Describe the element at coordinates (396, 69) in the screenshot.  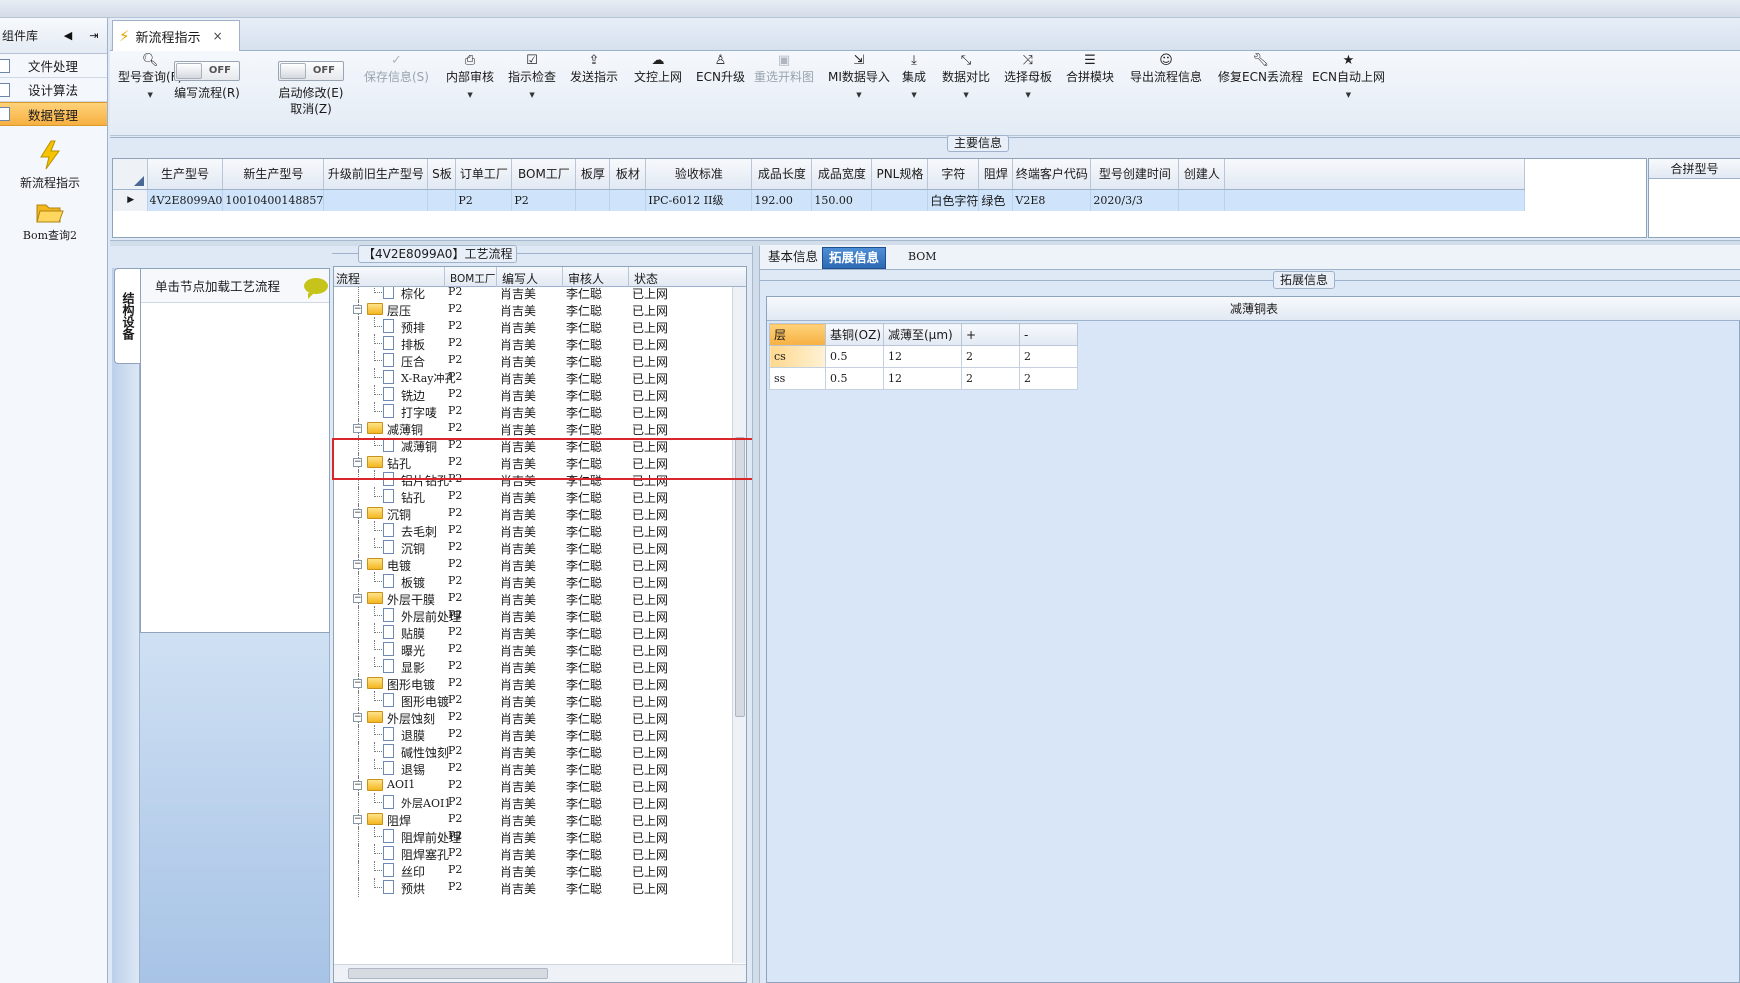
I see `save-info-button: ✓ 保存信息(S)` at that location.